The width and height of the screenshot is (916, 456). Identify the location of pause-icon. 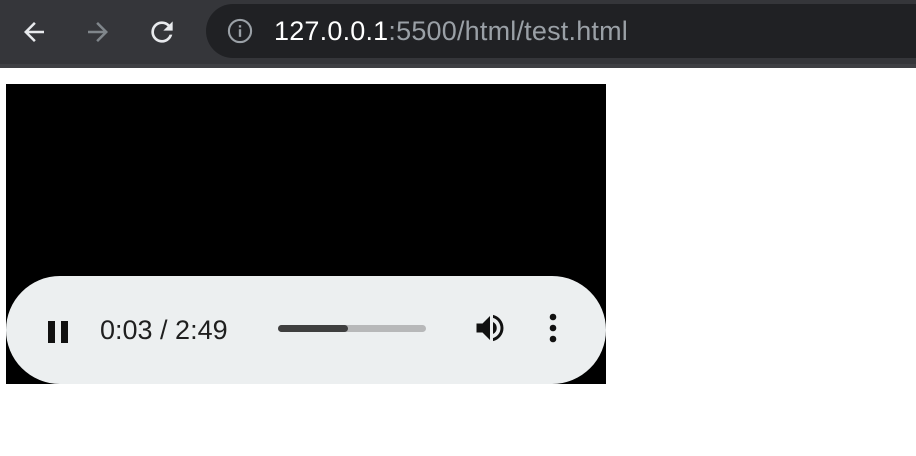
(58, 332).